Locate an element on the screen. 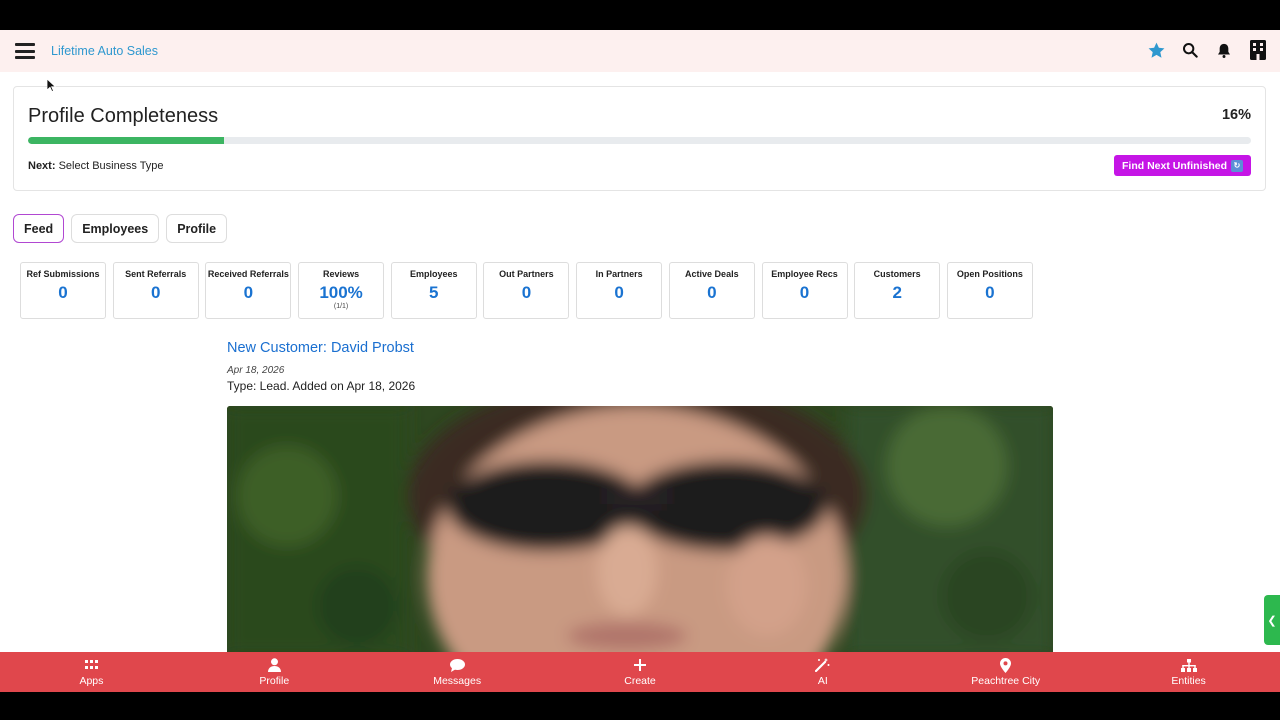 Image resolution: width=1280 pixels, height=720 pixels. nav-apps: Apps is located at coordinates (91, 672).